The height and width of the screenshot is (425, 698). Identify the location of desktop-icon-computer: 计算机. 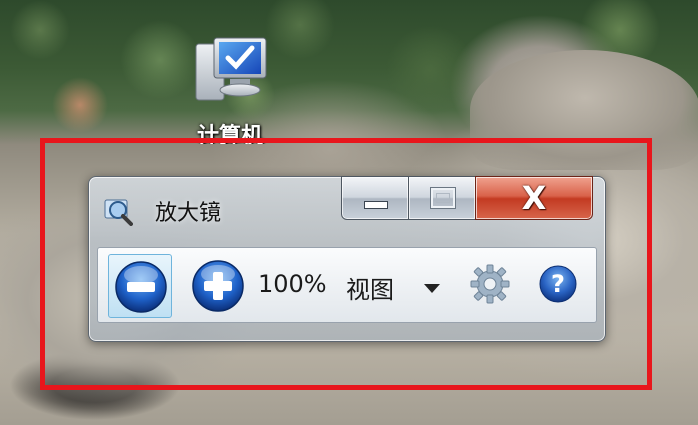
(230, 92).